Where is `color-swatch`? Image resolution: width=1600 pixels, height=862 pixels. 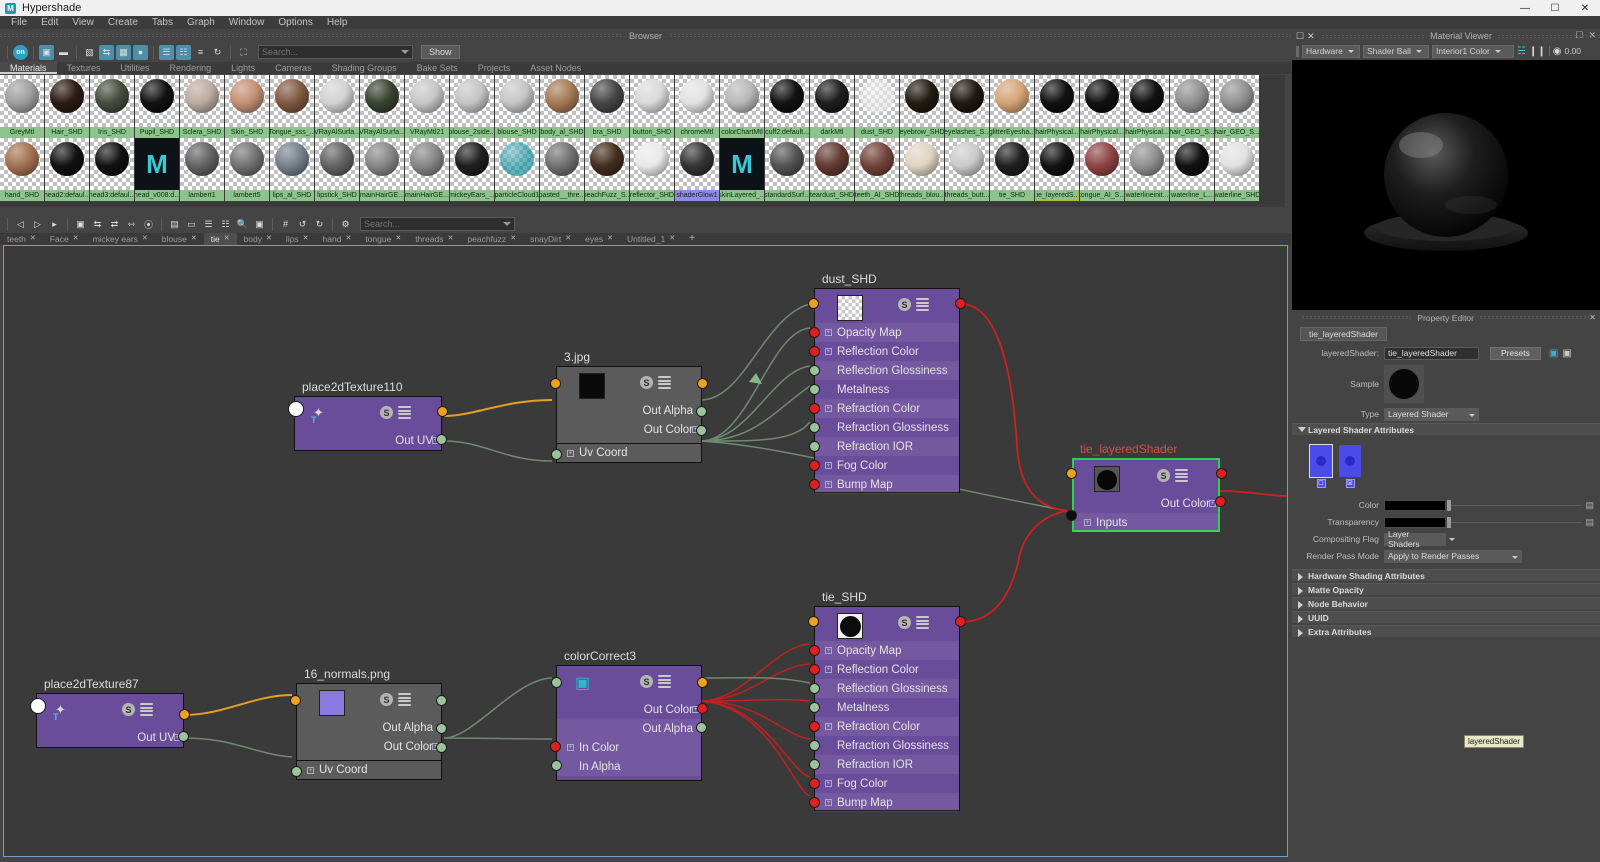 color-swatch is located at coordinates (1415, 505).